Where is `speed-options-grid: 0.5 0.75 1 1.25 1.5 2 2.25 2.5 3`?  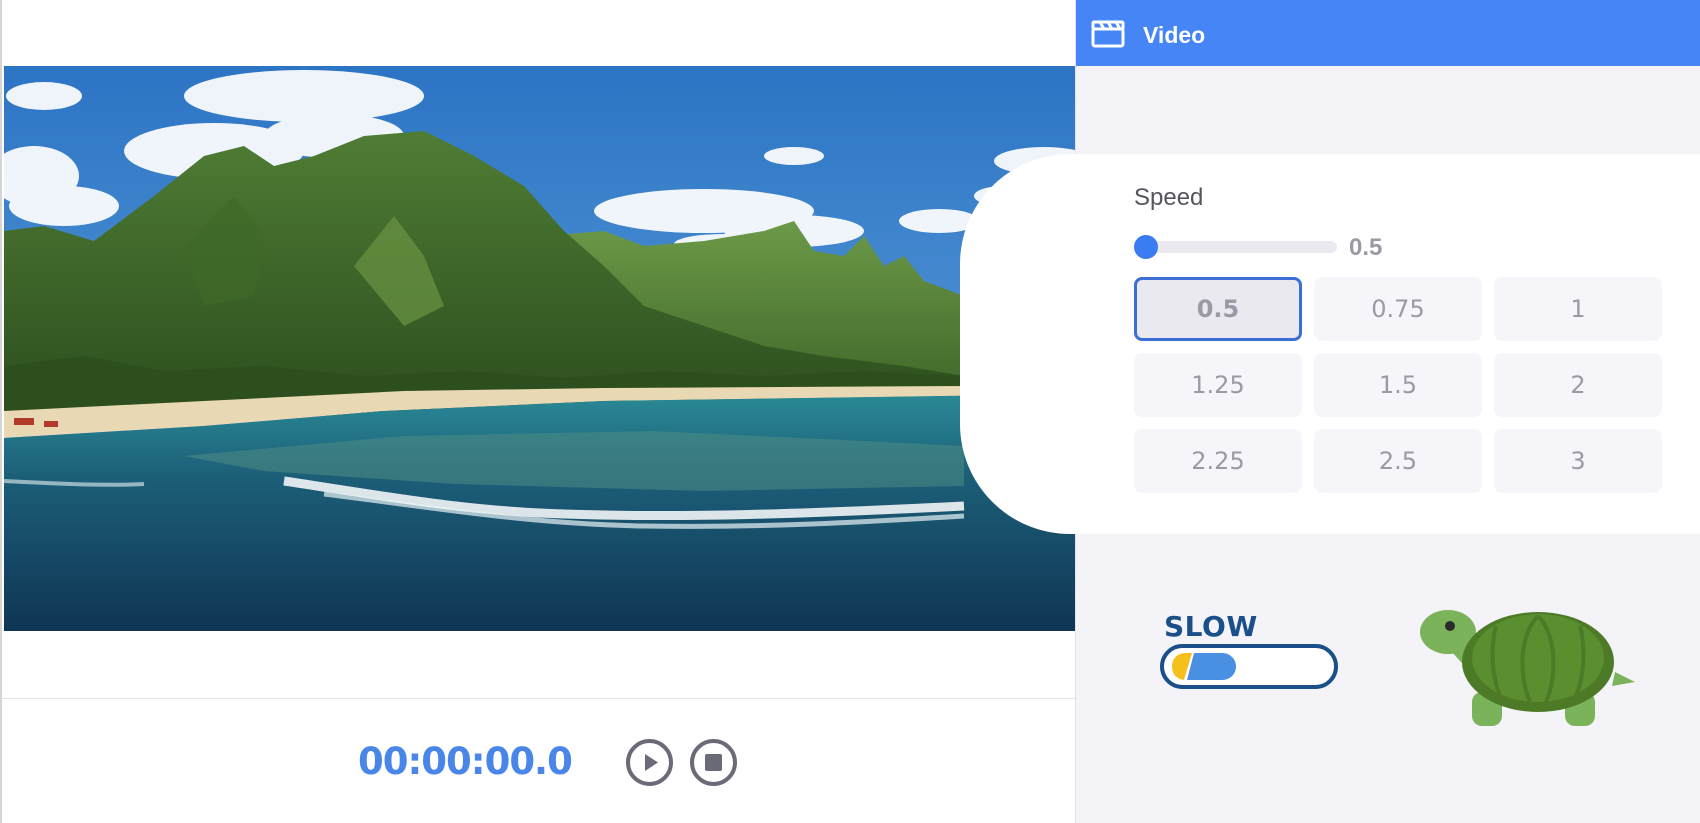 speed-options-grid: 0.5 0.75 1 1.25 1.5 2 2.25 2.5 3 is located at coordinates (1399, 385).